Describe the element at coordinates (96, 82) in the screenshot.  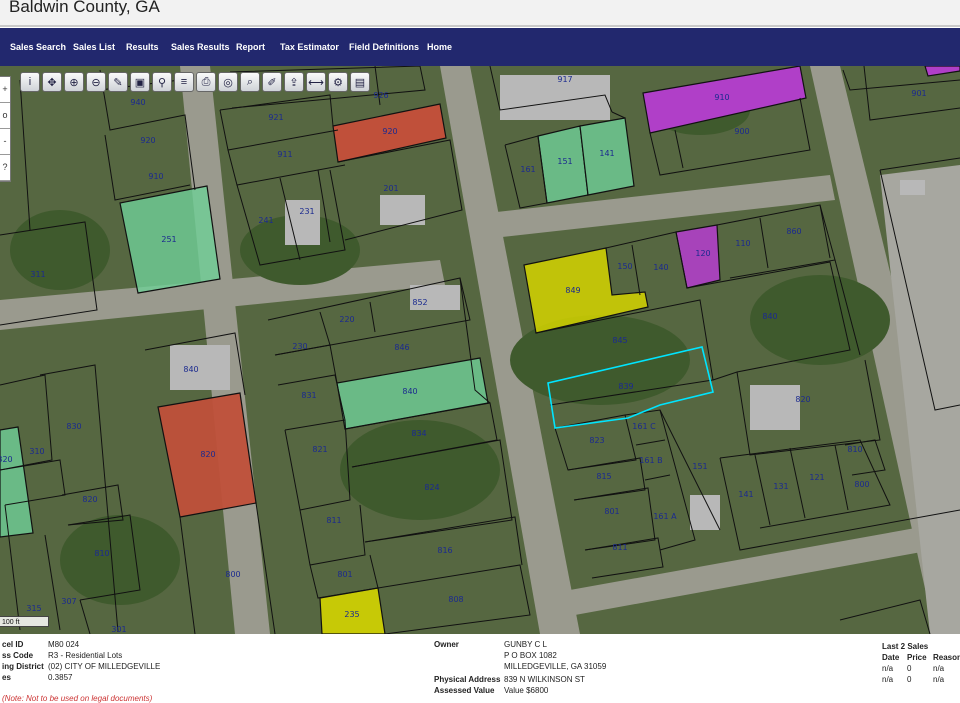
I see `zoom-out-icon: ⊖` at that location.